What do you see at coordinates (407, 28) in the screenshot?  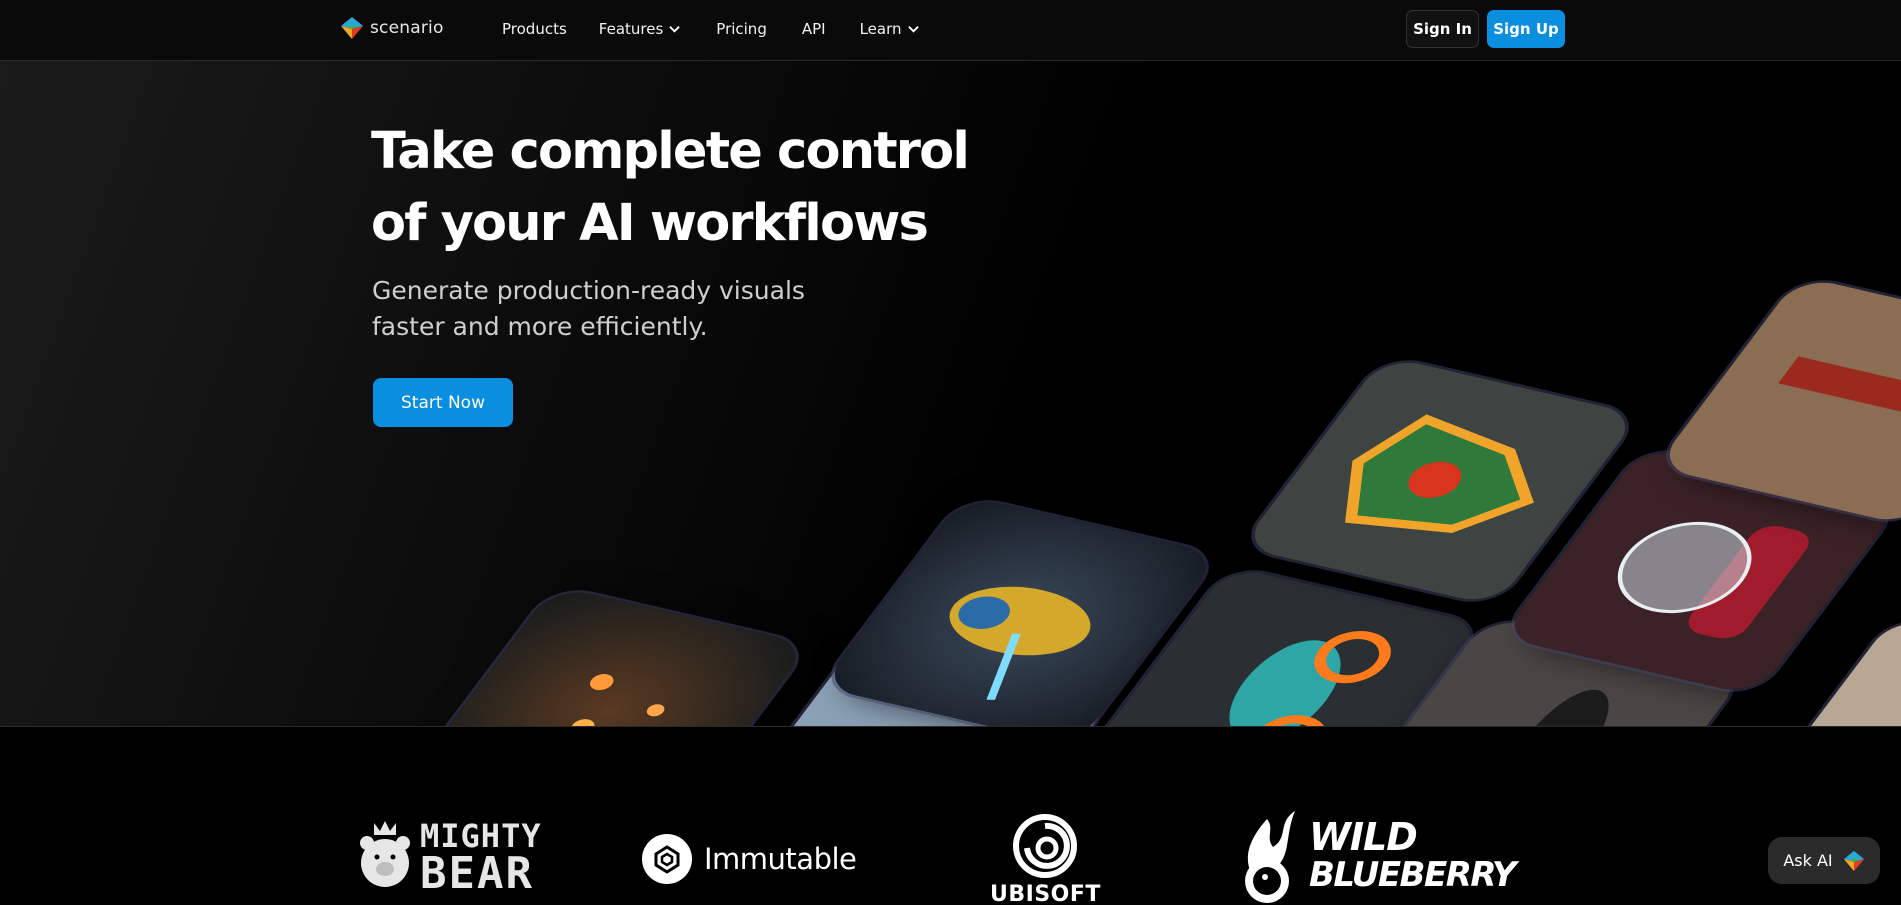 I see `logo-text: scenario` at bounding box center [407, 28].